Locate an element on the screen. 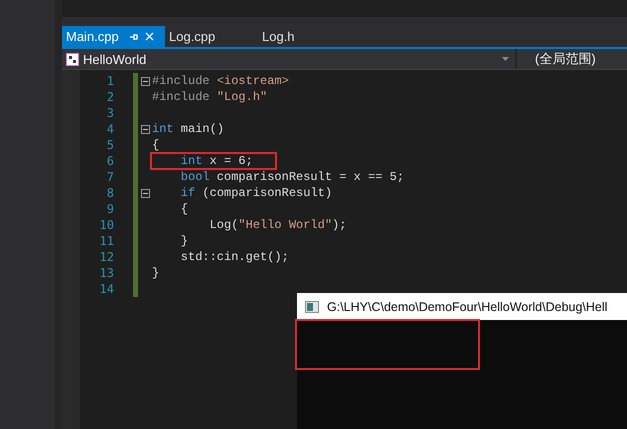 This screenshot has height=429, width=627. line-number: 2 is located at coordinates (110, 97).